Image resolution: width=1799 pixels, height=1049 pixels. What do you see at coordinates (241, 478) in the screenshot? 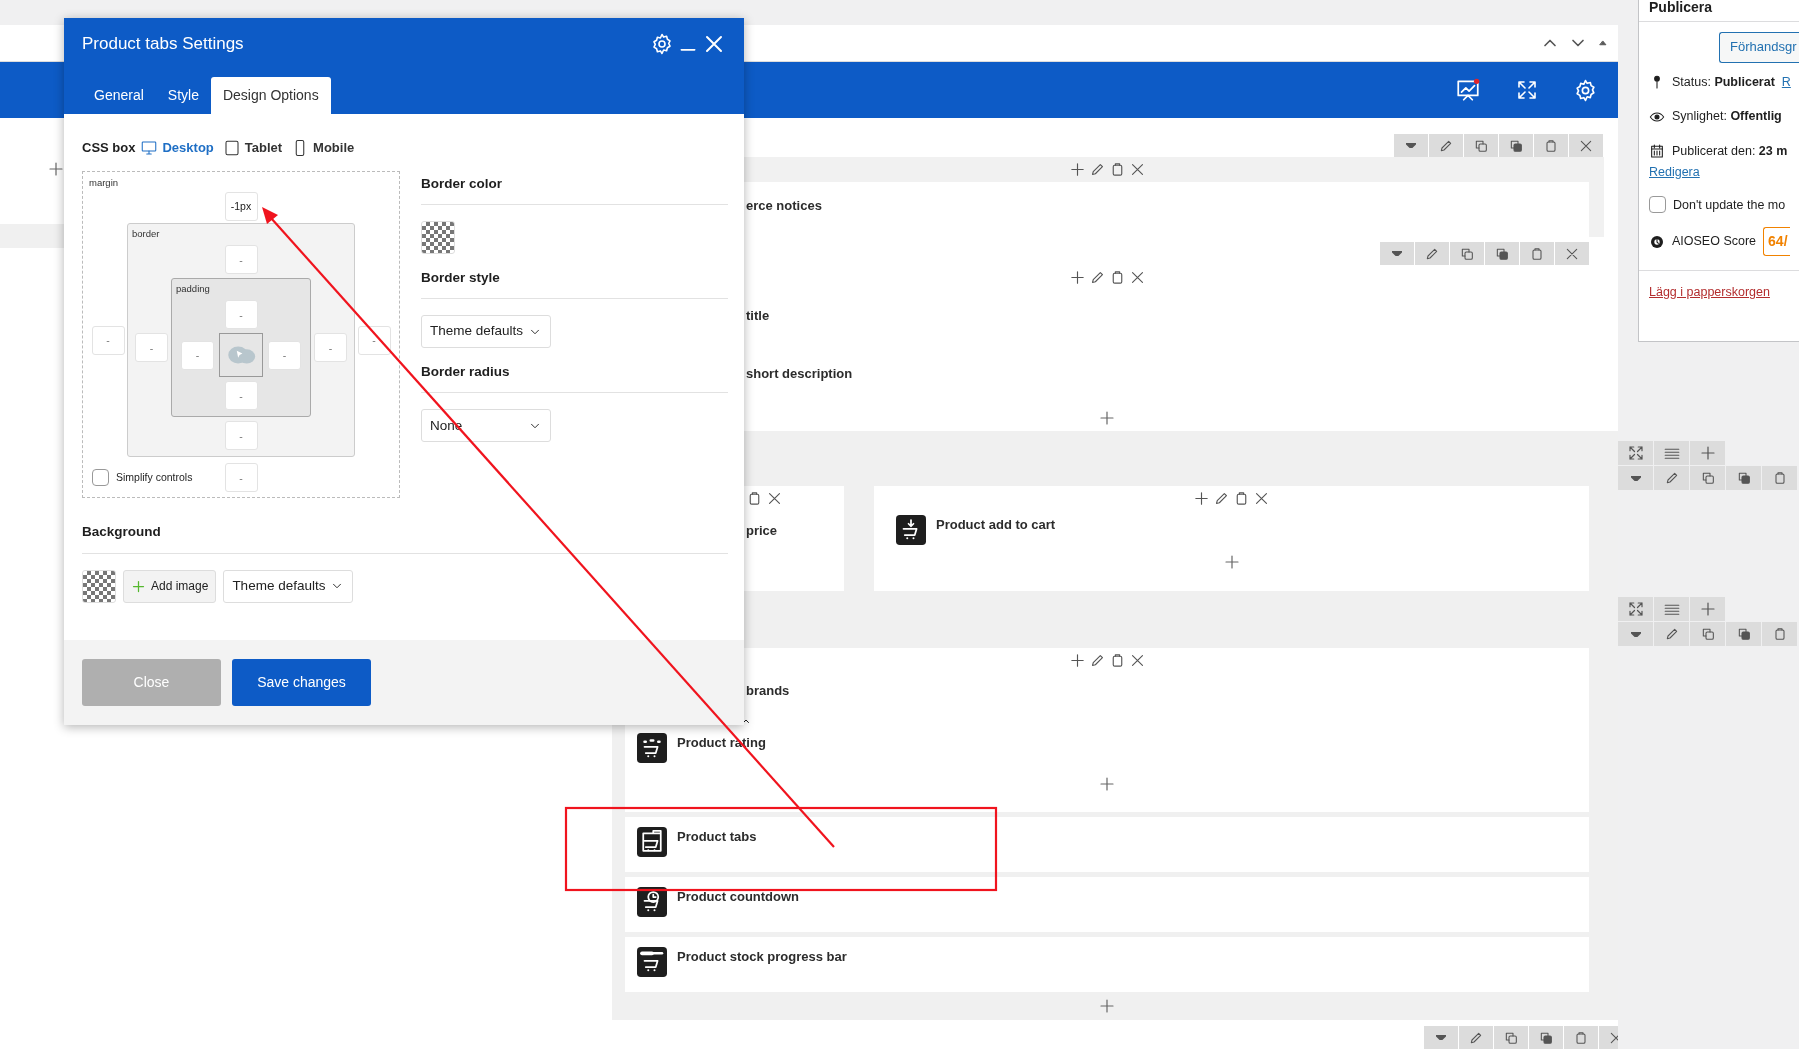
I see `margin-bottom-field: -` at bounding box center [241, 478].